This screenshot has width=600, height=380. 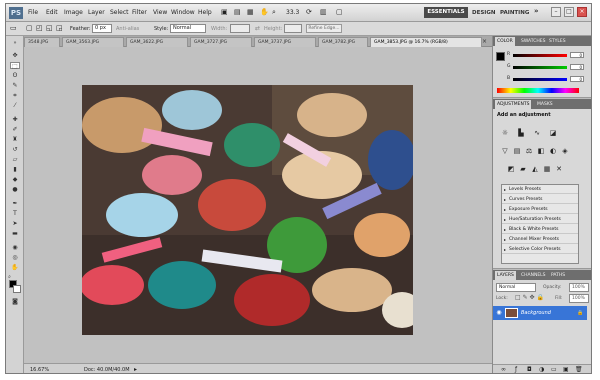 I want to click on marquee-tool-icon: ⬚, so click(x=15, y=66).